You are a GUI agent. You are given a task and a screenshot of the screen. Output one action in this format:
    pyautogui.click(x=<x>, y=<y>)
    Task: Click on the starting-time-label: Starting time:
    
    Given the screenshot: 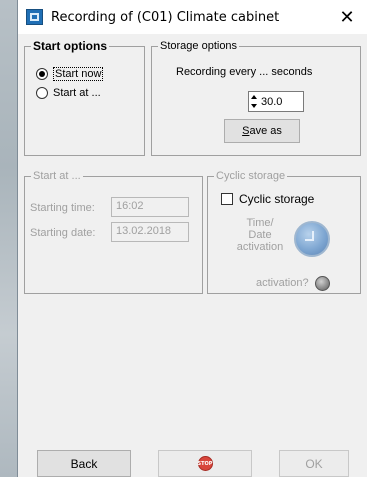 What is the action you would take?
    pyautogui.click(x=62, y=208)
    